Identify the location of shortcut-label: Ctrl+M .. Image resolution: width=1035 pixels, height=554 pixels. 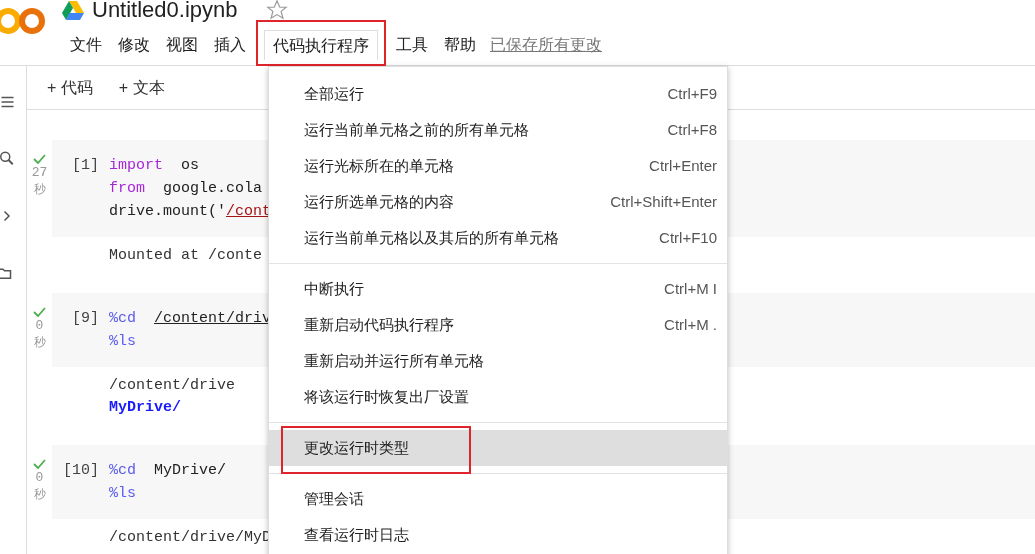
(690, 324).